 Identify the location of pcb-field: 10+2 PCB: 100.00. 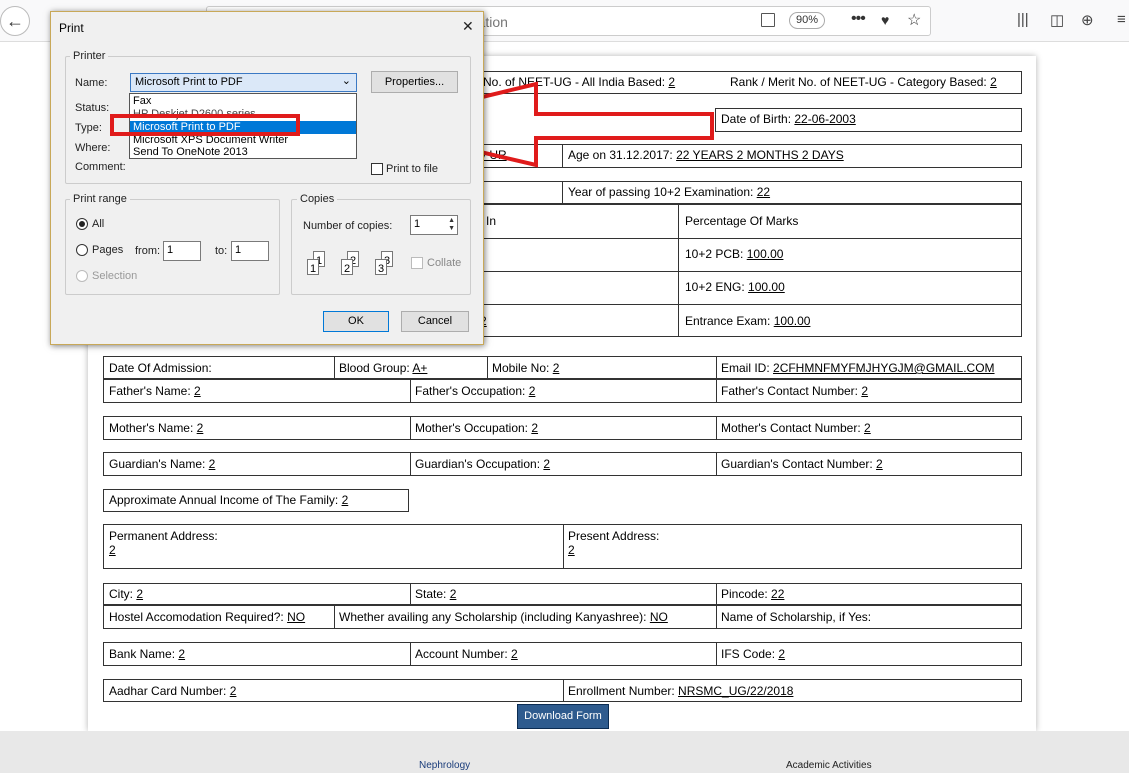
(734, 254).